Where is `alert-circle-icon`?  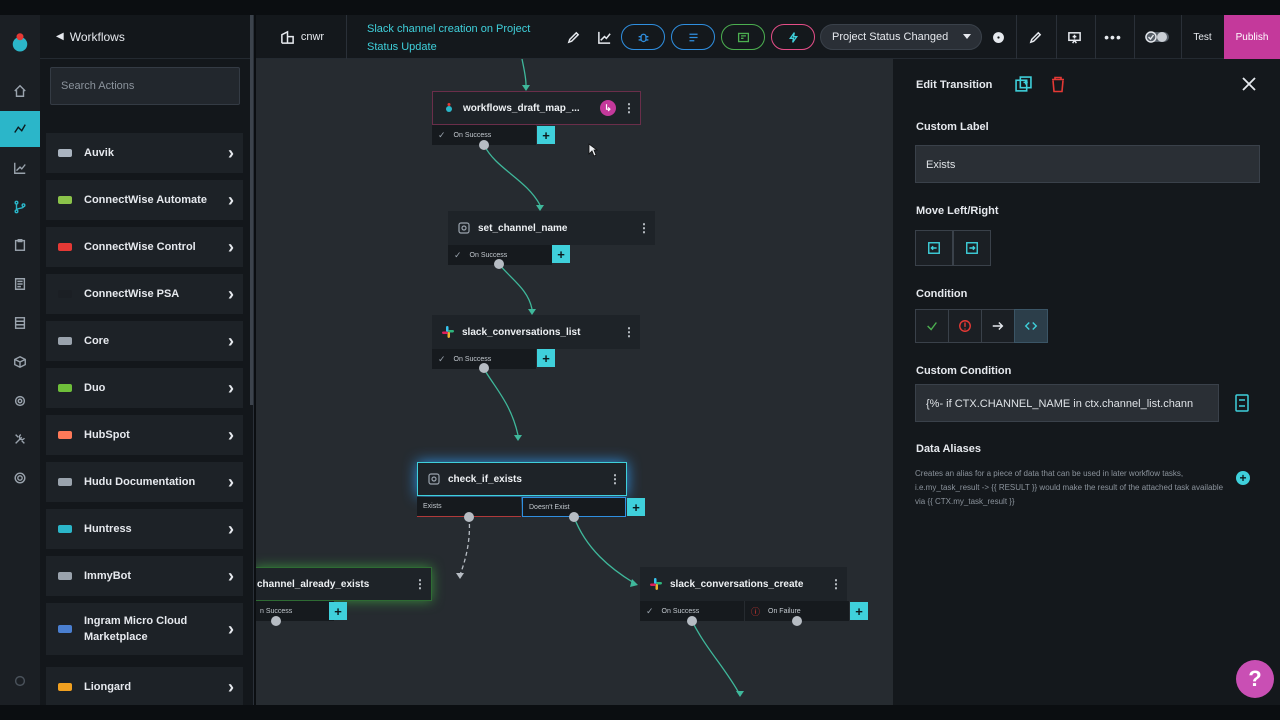 alert-circle-icon is located at coordinates (965, 326).